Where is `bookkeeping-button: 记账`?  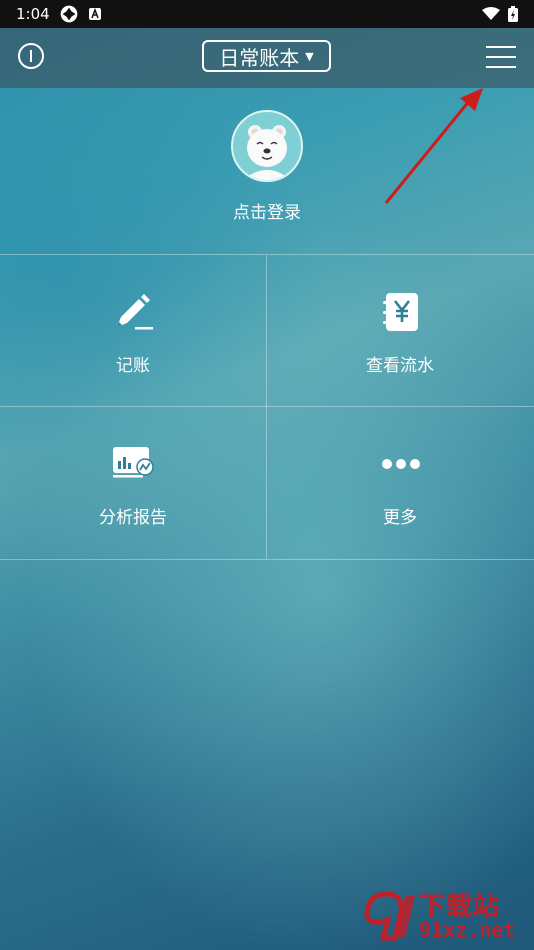
bookkeeping-button: 记账 is located at coordinates (133, 330).